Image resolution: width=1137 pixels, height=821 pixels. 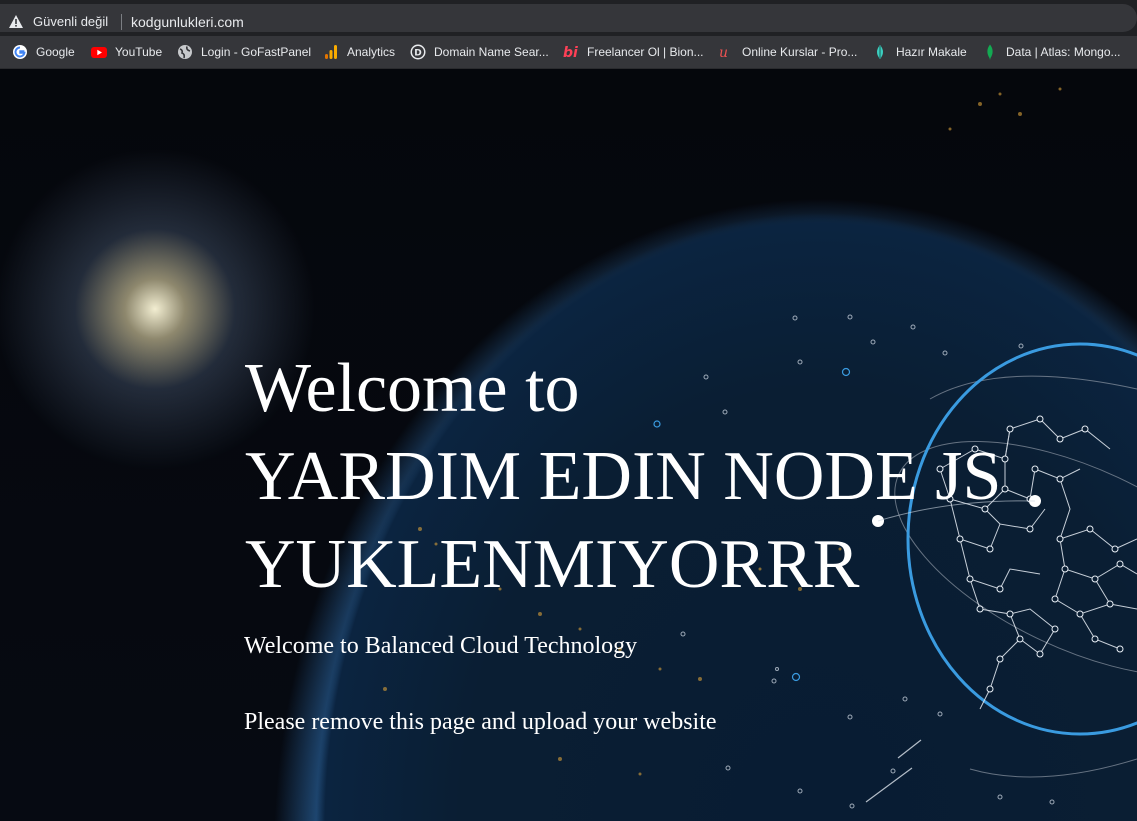 What do you see at coordinates (256, 52) in the screenshot?
I see `bookmark-label: Login - GoFastPanel` at bounding box center [256, 52].